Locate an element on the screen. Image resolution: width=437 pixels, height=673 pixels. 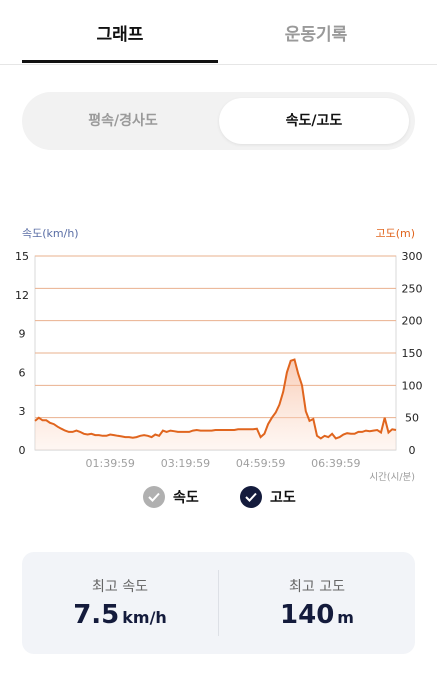
max-speed-value-row: 7.5 km/h is located at coordinates (120, 615).